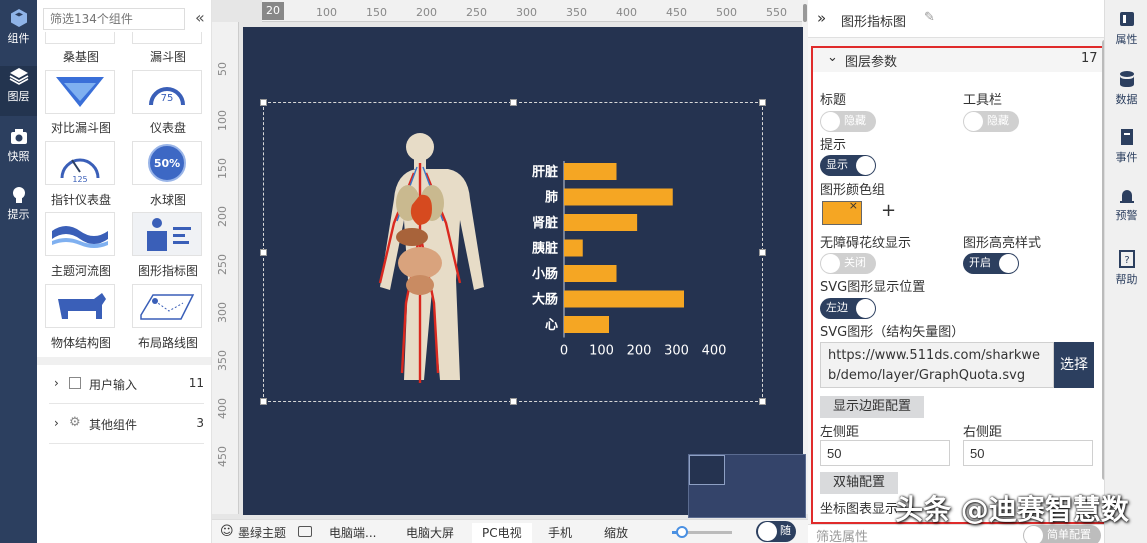 The width and height of the screenshot is (1147, 543). What do you see at coordinates (991, 121) in the screenshot?
I see `toolbar-toggle: 隐藏` at bounding box center [991, 121].